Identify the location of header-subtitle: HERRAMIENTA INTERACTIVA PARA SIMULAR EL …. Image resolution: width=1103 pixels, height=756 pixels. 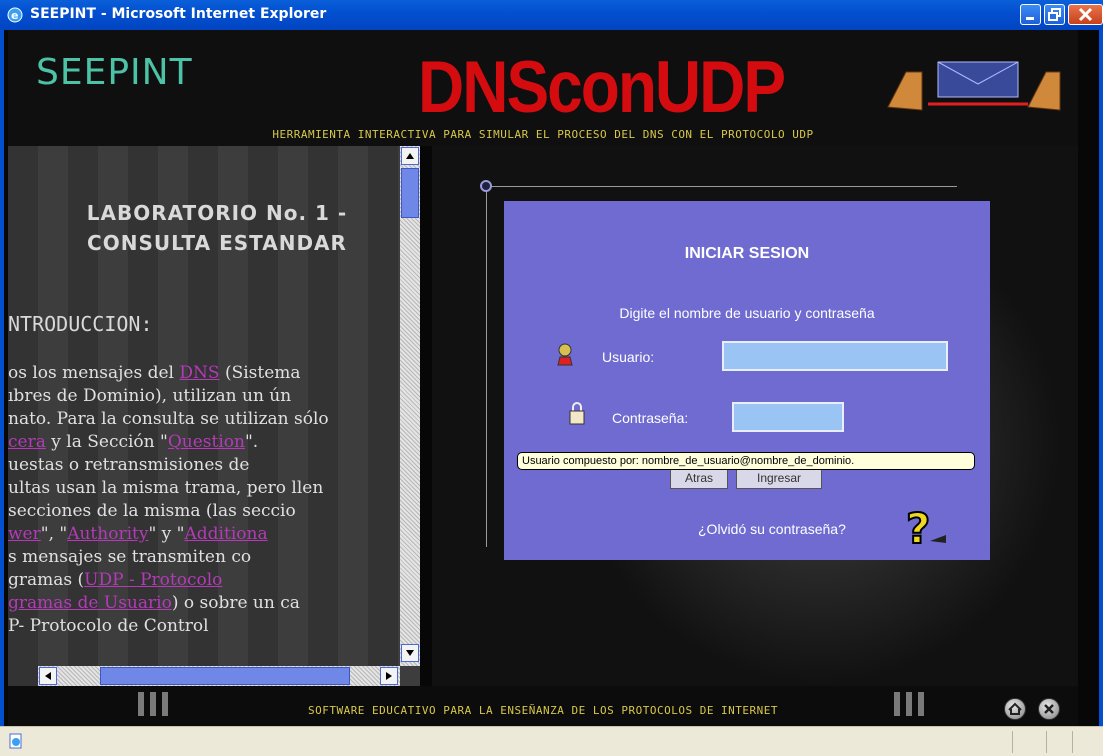
(543, 134).